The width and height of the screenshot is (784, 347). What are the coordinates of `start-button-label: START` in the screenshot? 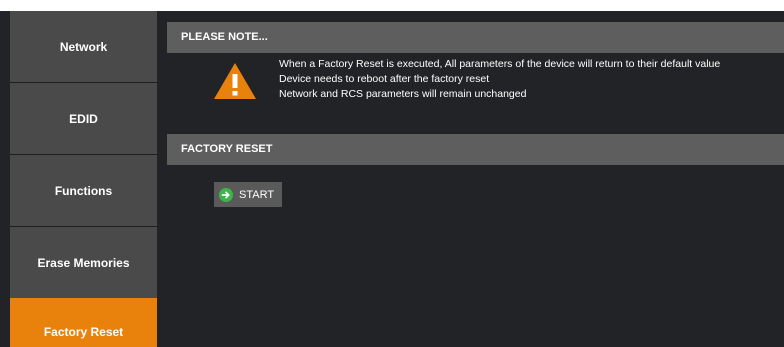 It's located at (257, 194).